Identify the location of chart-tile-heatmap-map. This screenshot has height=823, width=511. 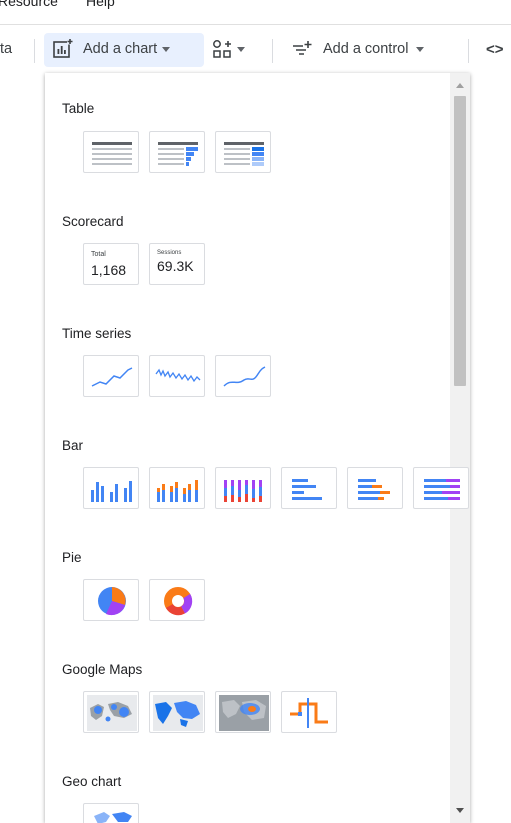
(243, 712).